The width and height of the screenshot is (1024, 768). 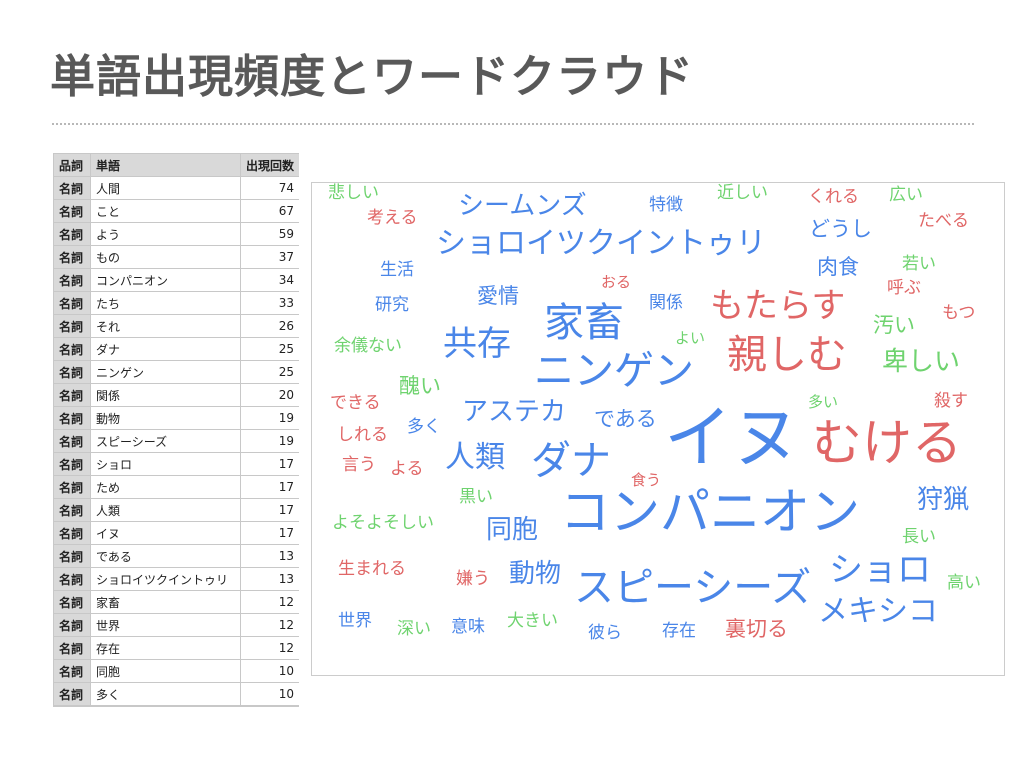 What do you see at coordinates (269, 705) in the screenshot?
I see `count-cell` at bounding box center [269, 705].